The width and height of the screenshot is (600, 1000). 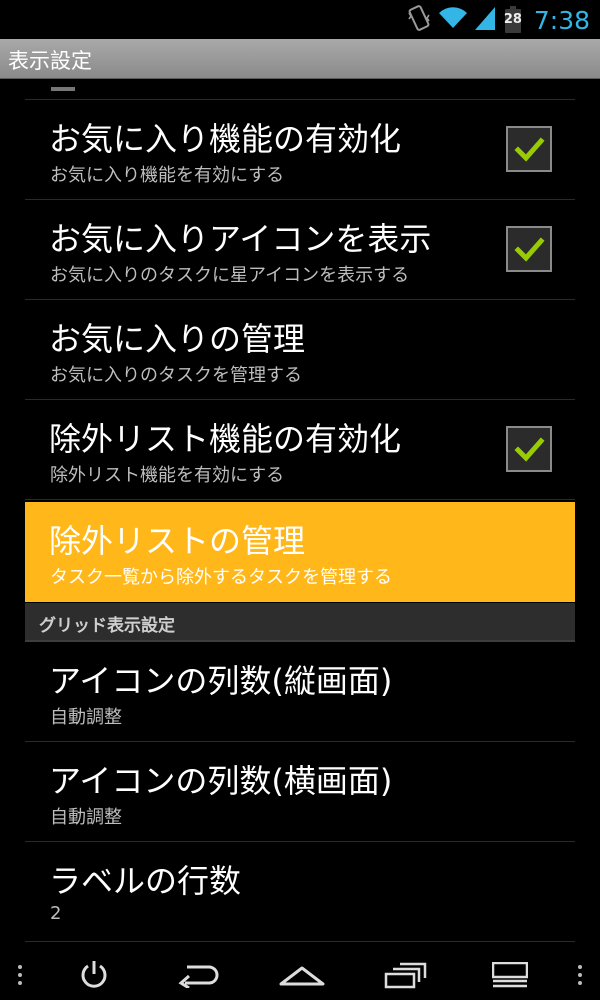 I want to click on setting-exclusion-manage: 除外リストの管理 タスク一覧から除外するタスクを管理する, so click(x=300, y=552).